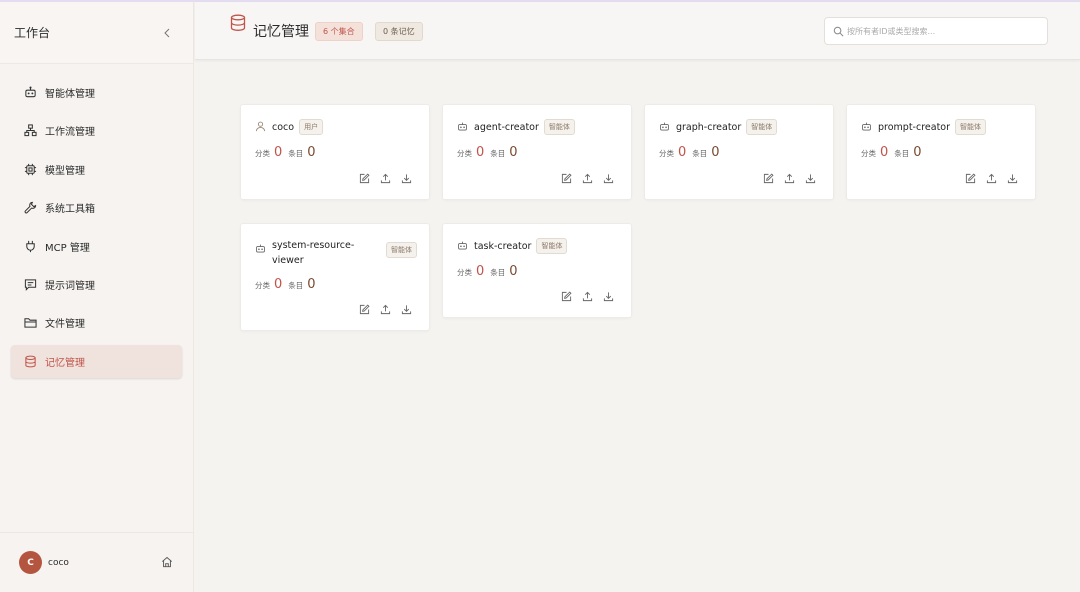 This screenshot has width=1080, height=592. What do you see at coordinates (32, 33) in the screenshot?
I see `sidebar-title: 工作台` at bounding box center [32, 33].